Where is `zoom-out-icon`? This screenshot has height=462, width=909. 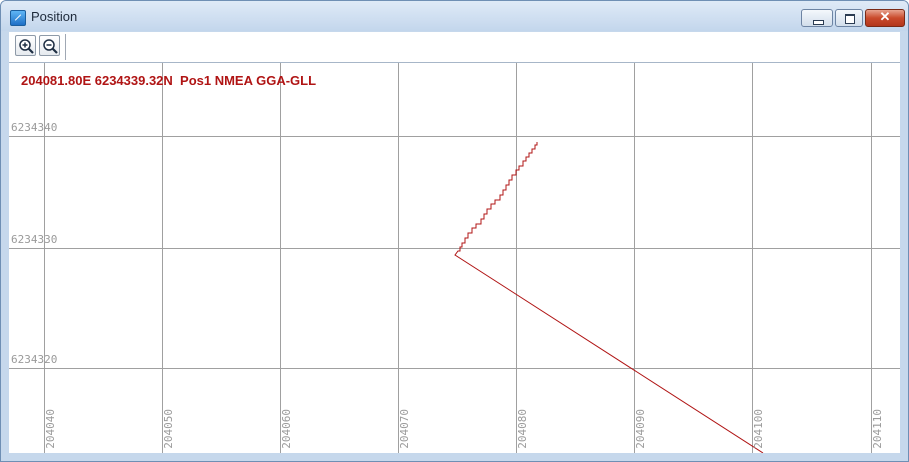
zoom-out-icon is located at coordinates (50, 46).